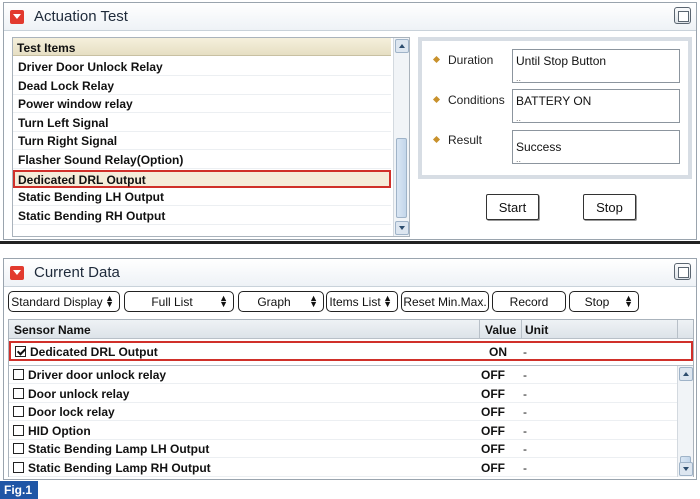  I want to click on sensor-name: Static Bending Lamp LH Output, so click(119, 449).